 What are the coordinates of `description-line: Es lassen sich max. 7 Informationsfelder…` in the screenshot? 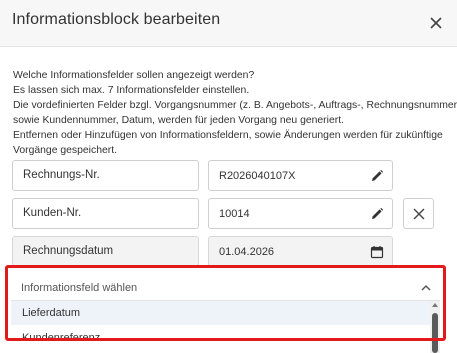 It's located at (131, 90).